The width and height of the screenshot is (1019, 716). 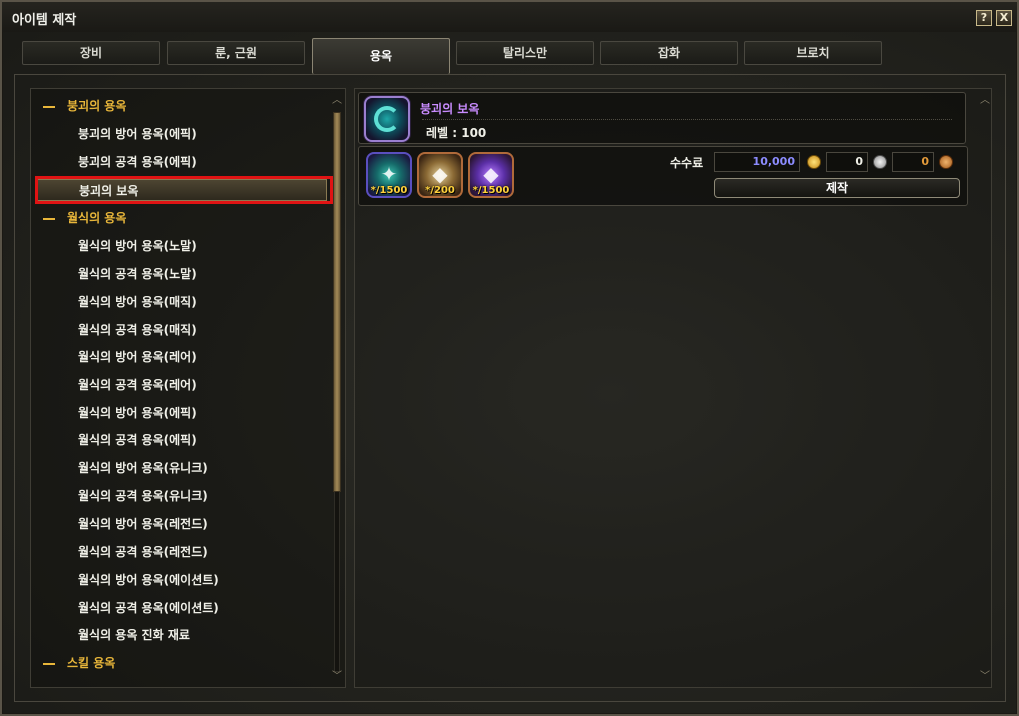 What do you see at coordinates (687, 163) in the screenshot?
I see `fee-label: 수수료` at bounding box center [687, 163].